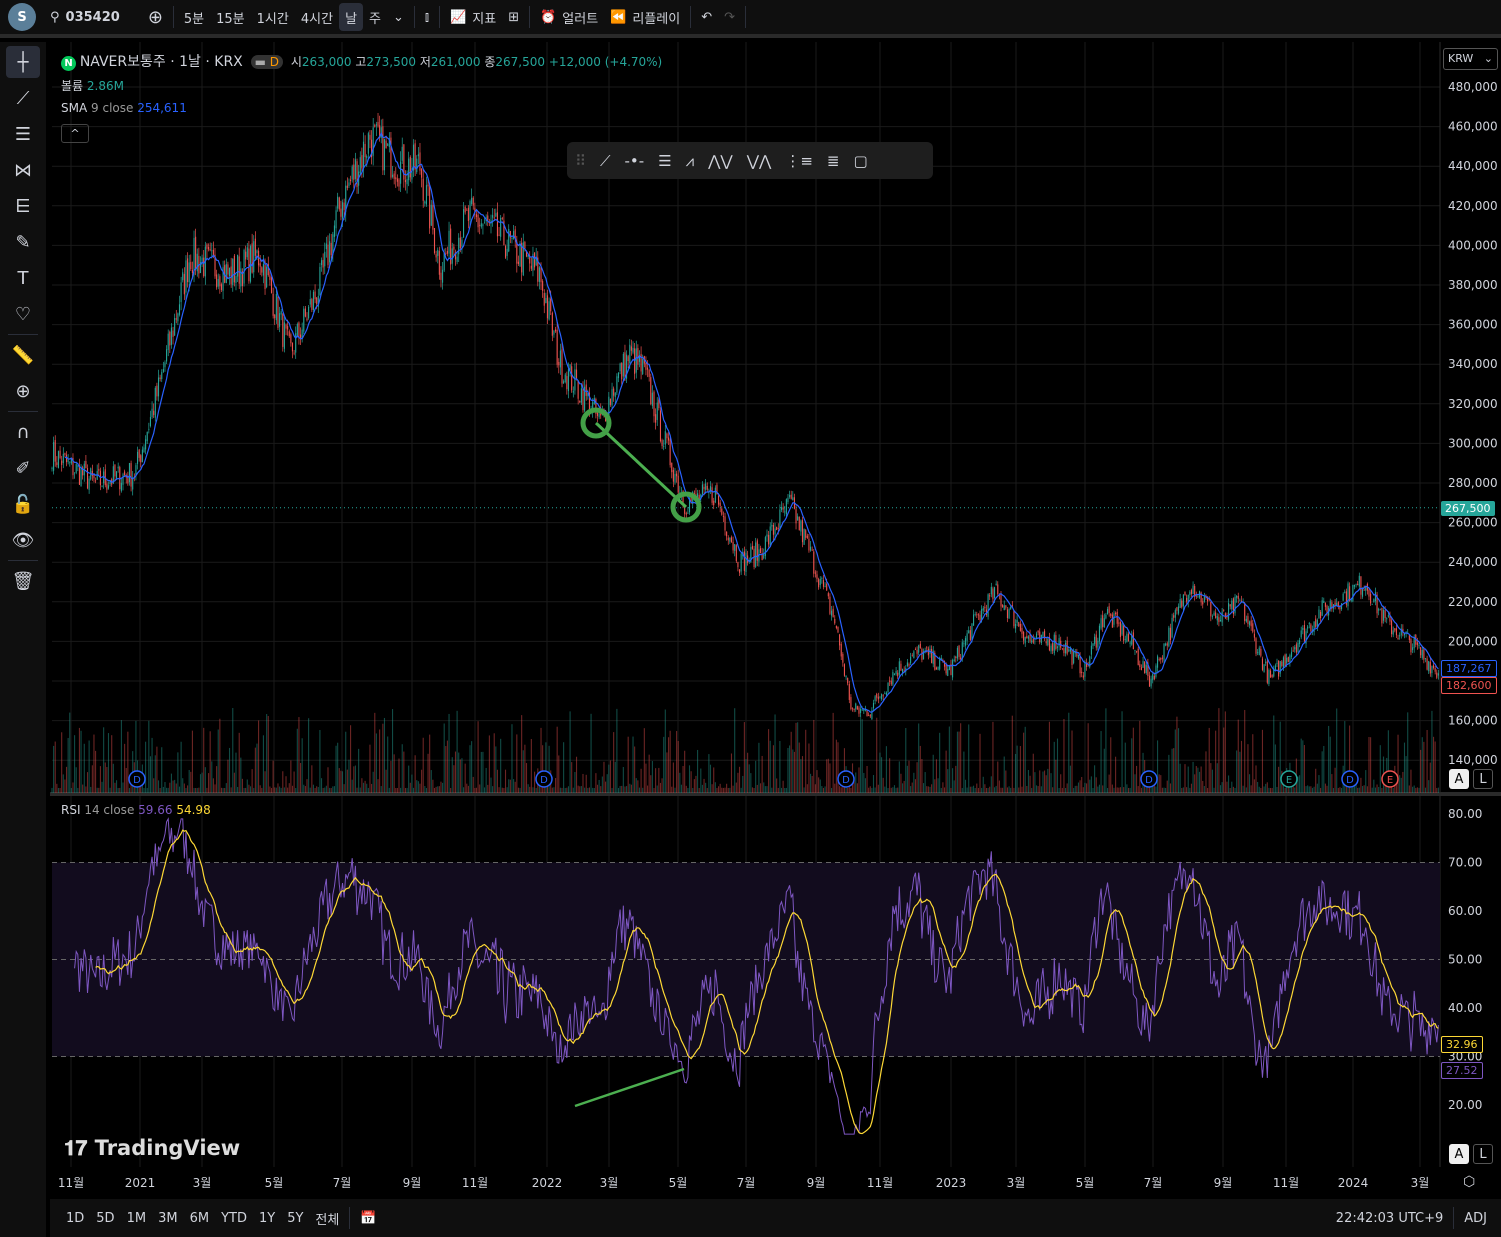  I want to click on log-scale-button-rsi: L, so click(1483, 1154).